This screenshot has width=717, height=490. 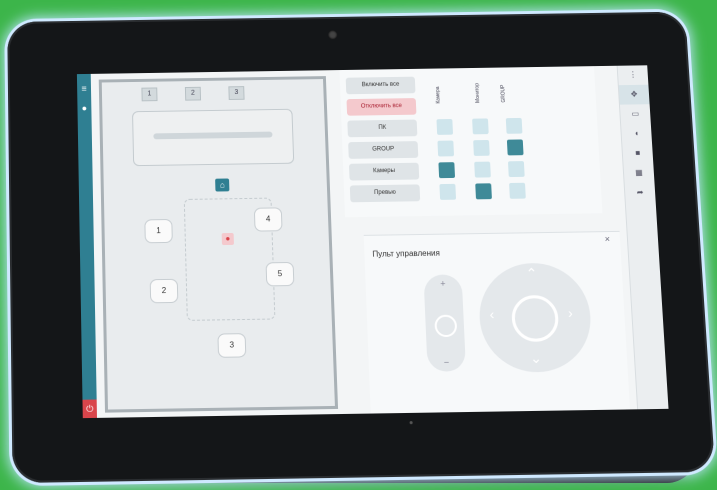 I want to click on left-nav-rail: ≡ ● ⏻, so click(x=86, y=246).